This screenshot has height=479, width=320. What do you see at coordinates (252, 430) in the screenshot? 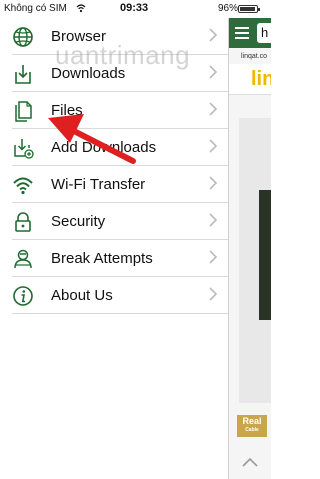
I see `product-tag-sub: Cable` at bounding box center [252, 430].